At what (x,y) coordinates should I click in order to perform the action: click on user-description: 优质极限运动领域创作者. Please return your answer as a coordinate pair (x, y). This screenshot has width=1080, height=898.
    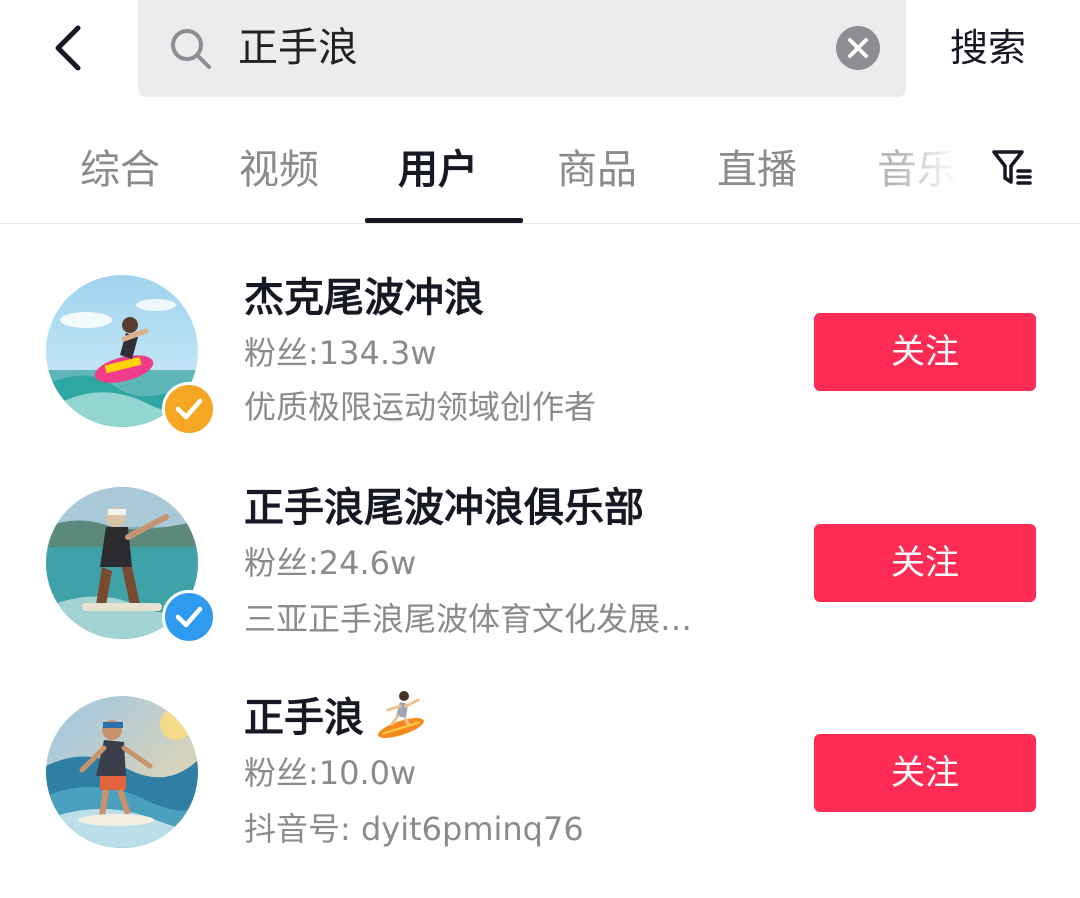
    Looking at the image, I should click on (420, 407).